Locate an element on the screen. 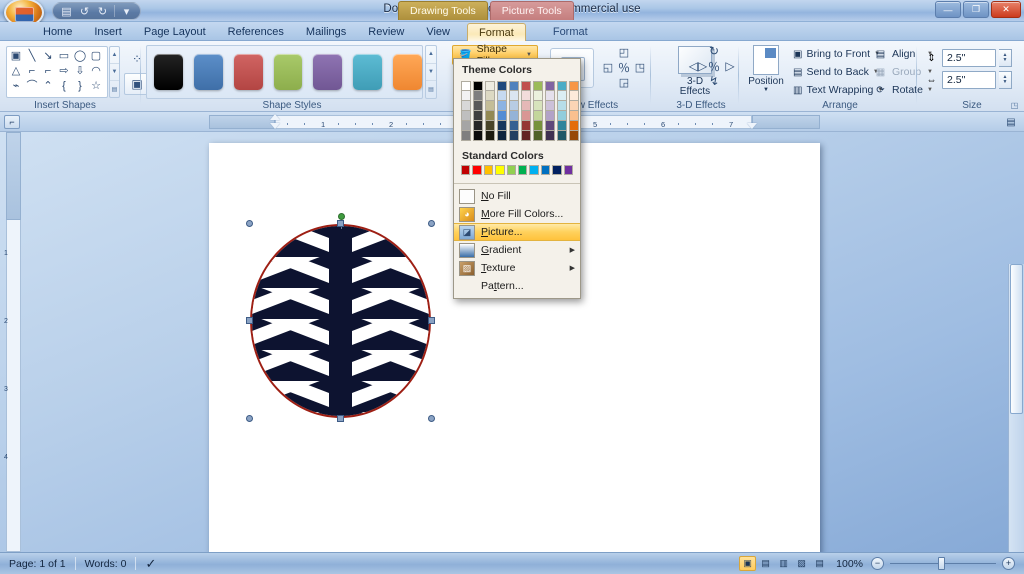 Image resolution: width=1024 pixels, height=574 pixels. shadow-nudge-right-icon: ◳ is located at coordinates (640, 67).